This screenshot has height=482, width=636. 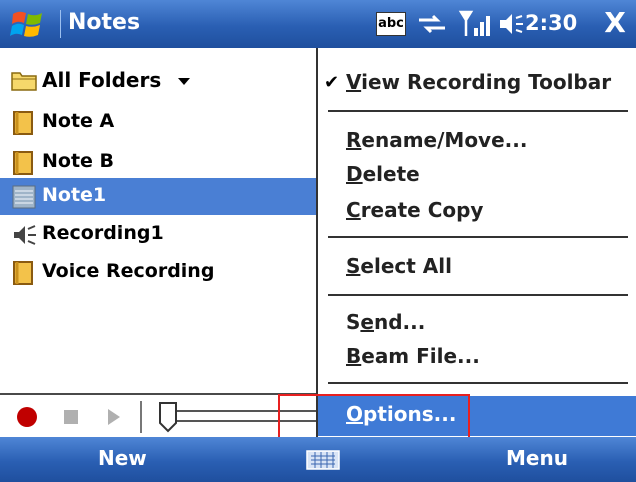 I want to click on play-button, so click(x=113, y=417).